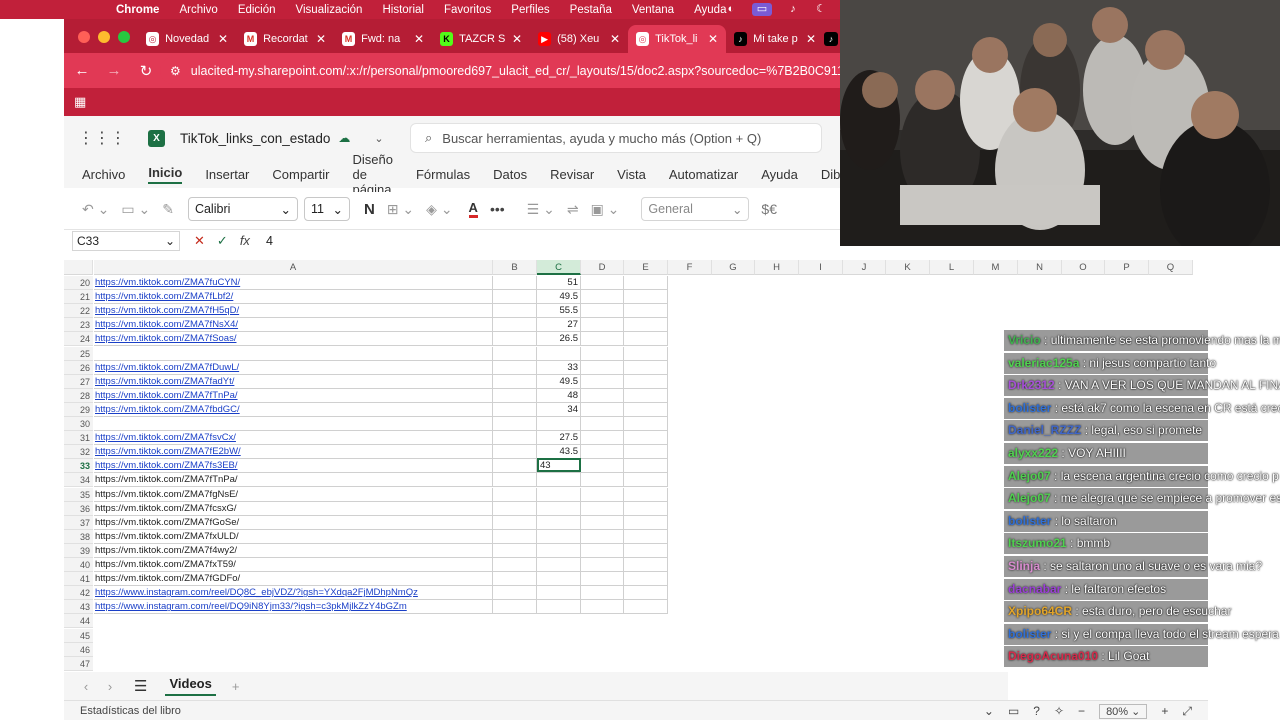  I want to click on column-header-g: G, so click(733, 267).